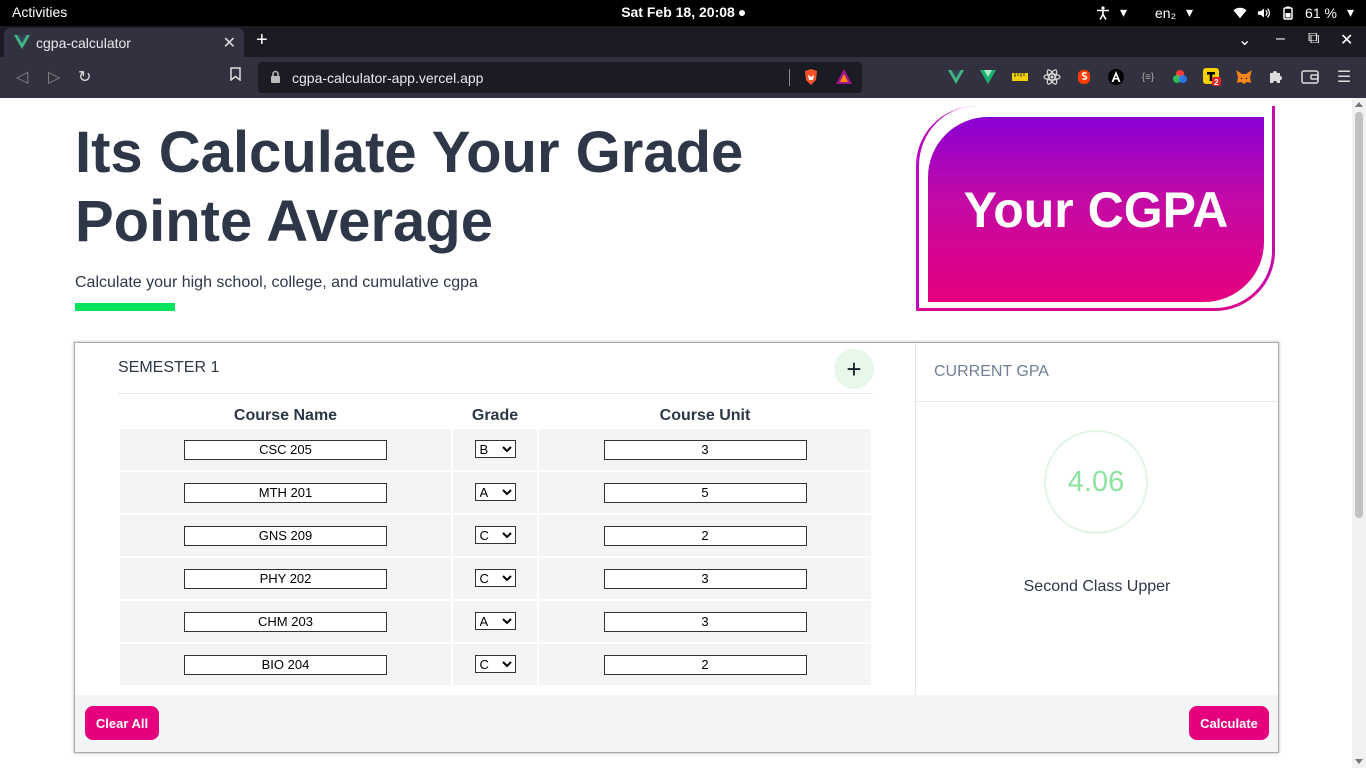 The image size is (1366, 768). Describe the element at coordinates (1264, 13) in the screenshot. I see `volume-icon` at that location.